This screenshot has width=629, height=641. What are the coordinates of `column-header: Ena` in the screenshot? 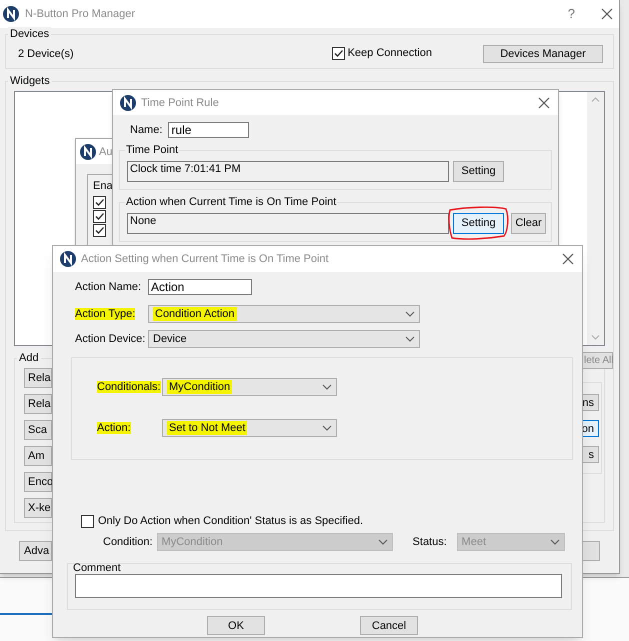 It's located at (103, 186).